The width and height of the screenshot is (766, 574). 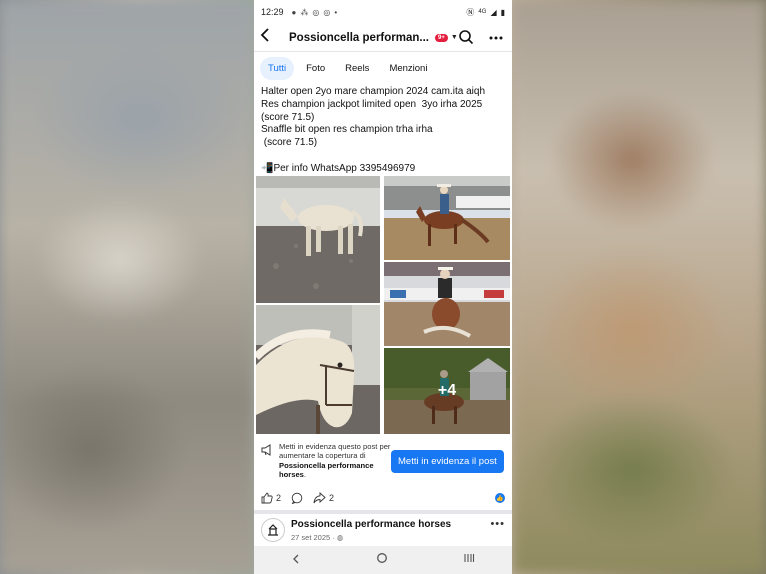 I want to click on filter-tabs: Tutti Foto Reels Menzioni, so click(x=383, y=68).